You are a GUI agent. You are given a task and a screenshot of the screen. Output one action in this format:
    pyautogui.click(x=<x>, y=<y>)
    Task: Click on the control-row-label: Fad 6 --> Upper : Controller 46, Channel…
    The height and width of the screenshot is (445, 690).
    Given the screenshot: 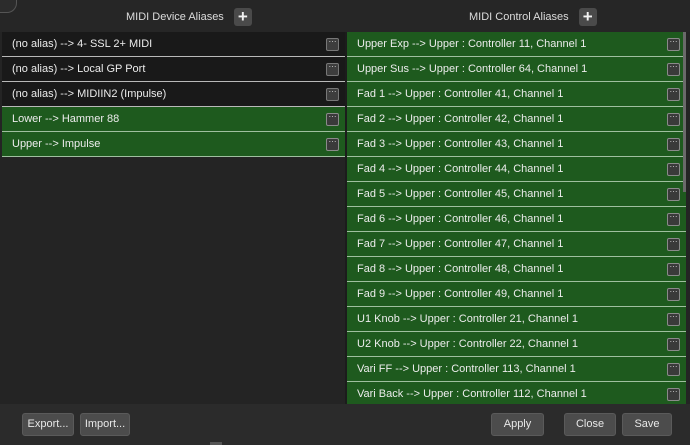 What is the action you would take?
    pyautogui.click(x=460, y=219)
    